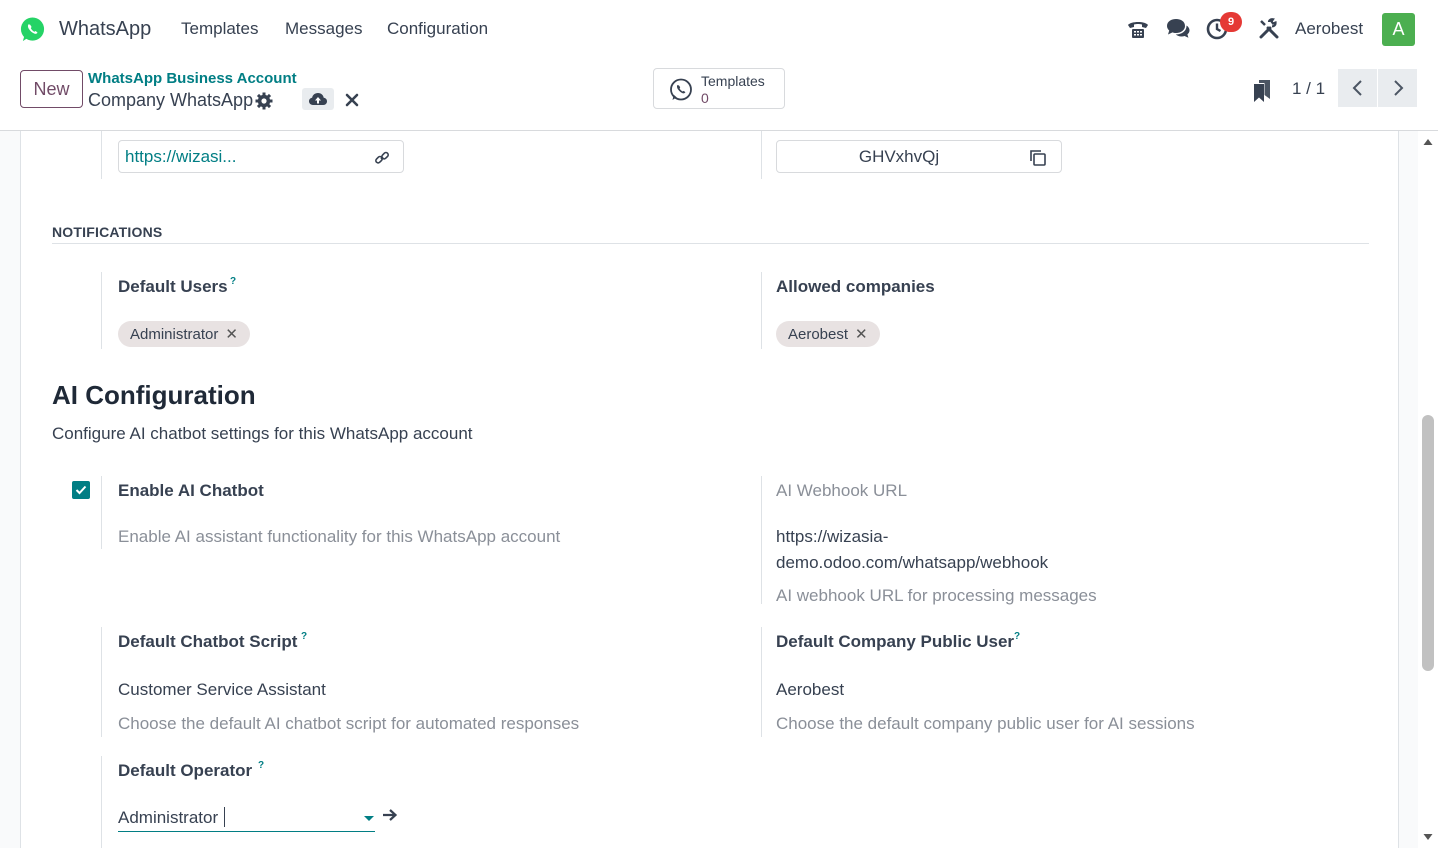 This screenshot has height=848, width=1438. What do you see at coordinates (107, 232) in the screenshot?
I see `section-title-notifications: NOTIFICATIONS` at bounding box center [107, 232].